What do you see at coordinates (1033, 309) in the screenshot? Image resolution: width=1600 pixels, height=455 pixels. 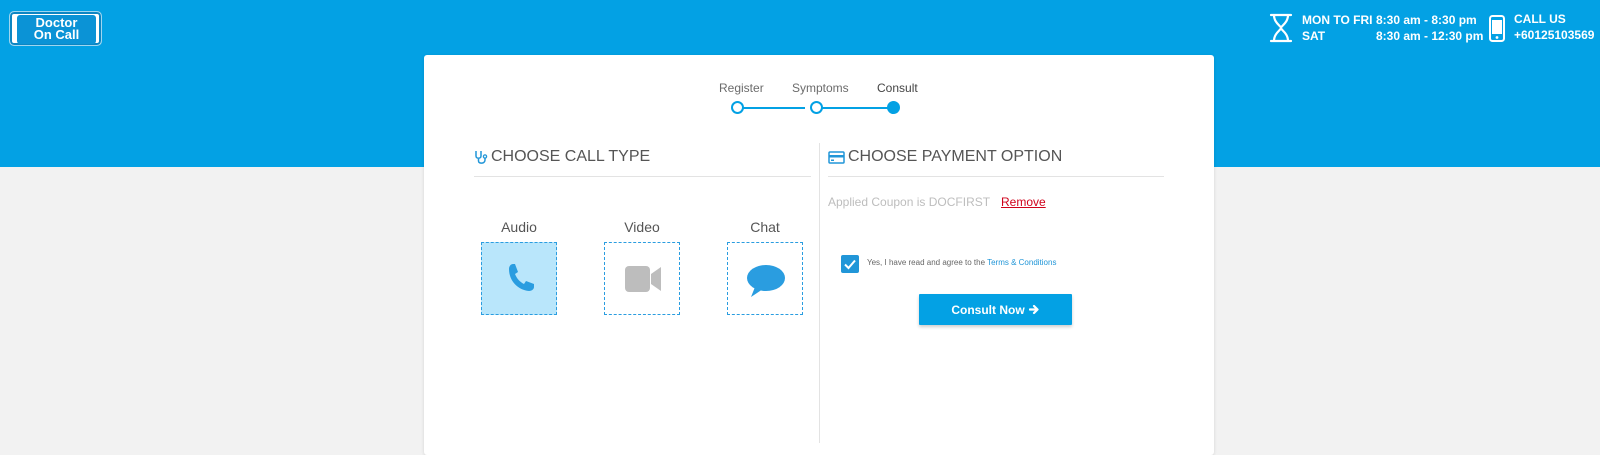 I see `arrow-right-icon` at bounding box center [1033, 309].